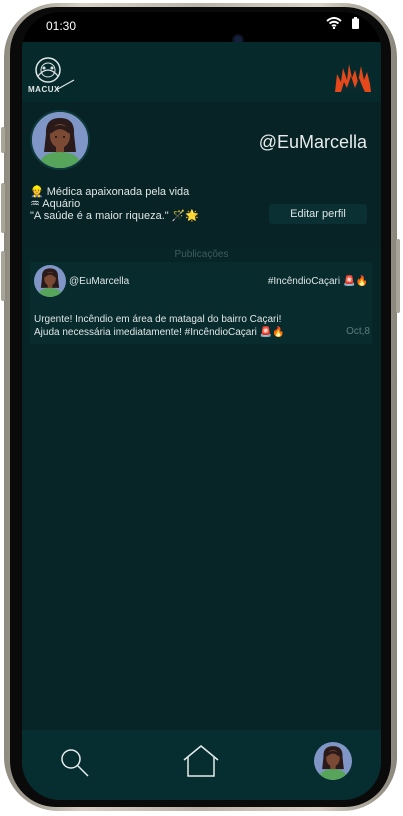 This screenshot has width=403, height=816. What do you see at coordinates (3, 208) in the screenshot?
I see `volume-up-button` at bounding box center [3, 208].